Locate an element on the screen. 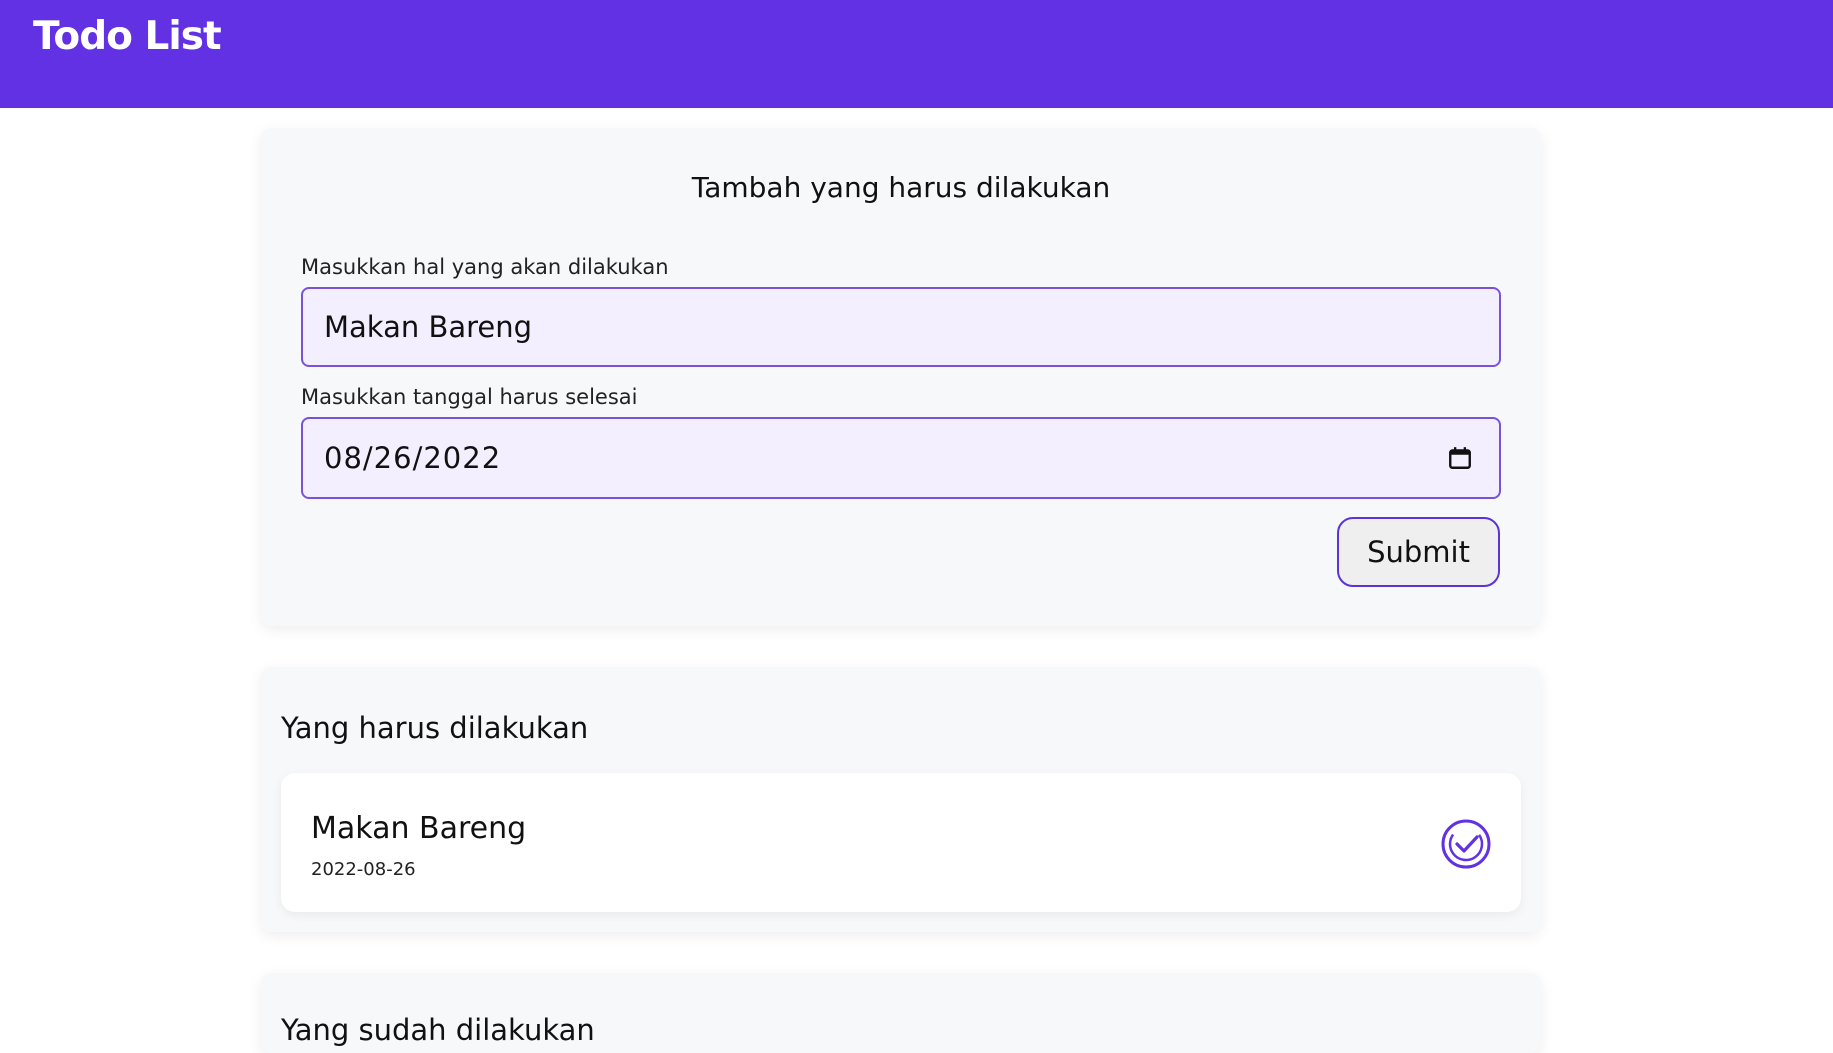  form-heading: Tambah yang harus dilakukan is located at coordinates (901, 187).